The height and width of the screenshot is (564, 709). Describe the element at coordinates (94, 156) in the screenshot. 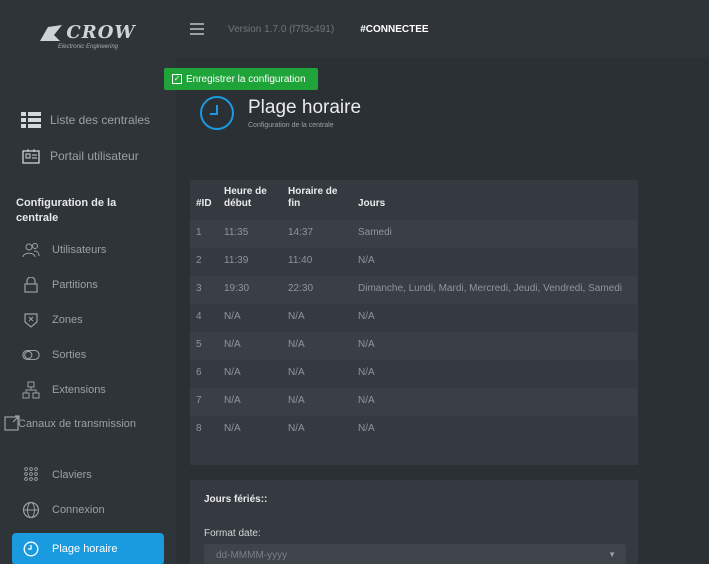

I see `sidebar-link-label: Portail utilisateur` at that location.